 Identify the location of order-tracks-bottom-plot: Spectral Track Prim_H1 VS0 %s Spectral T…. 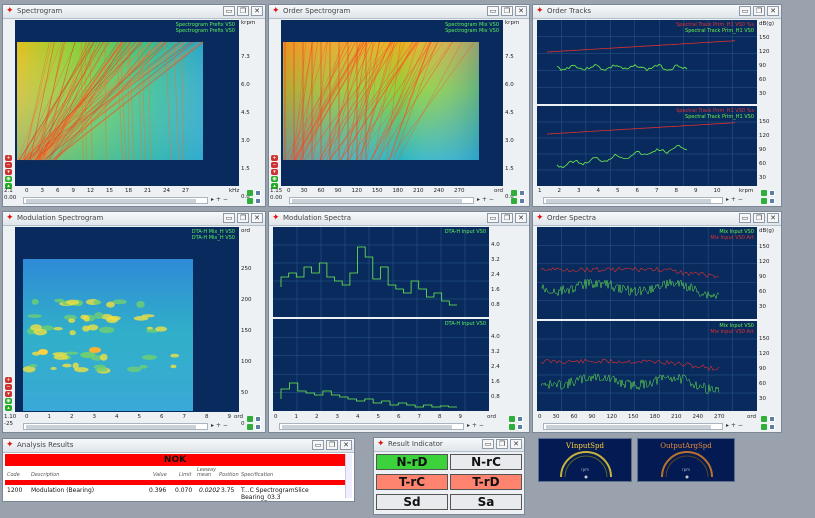
(647, 146).